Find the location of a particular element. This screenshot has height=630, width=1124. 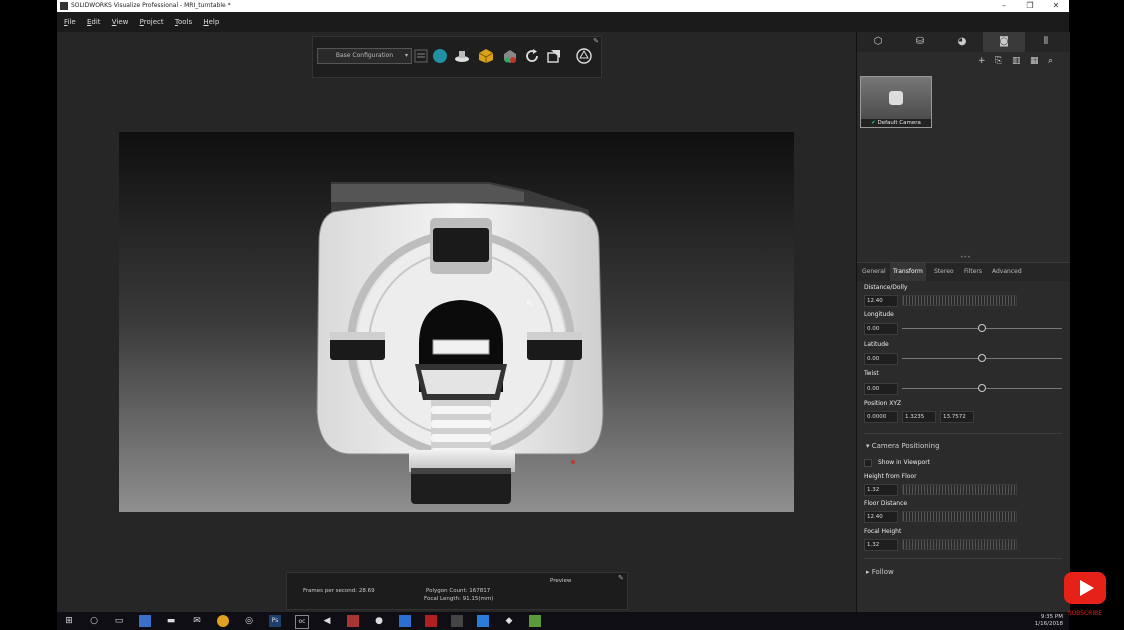

material-cube-icon is located at coordinates (486, 56).